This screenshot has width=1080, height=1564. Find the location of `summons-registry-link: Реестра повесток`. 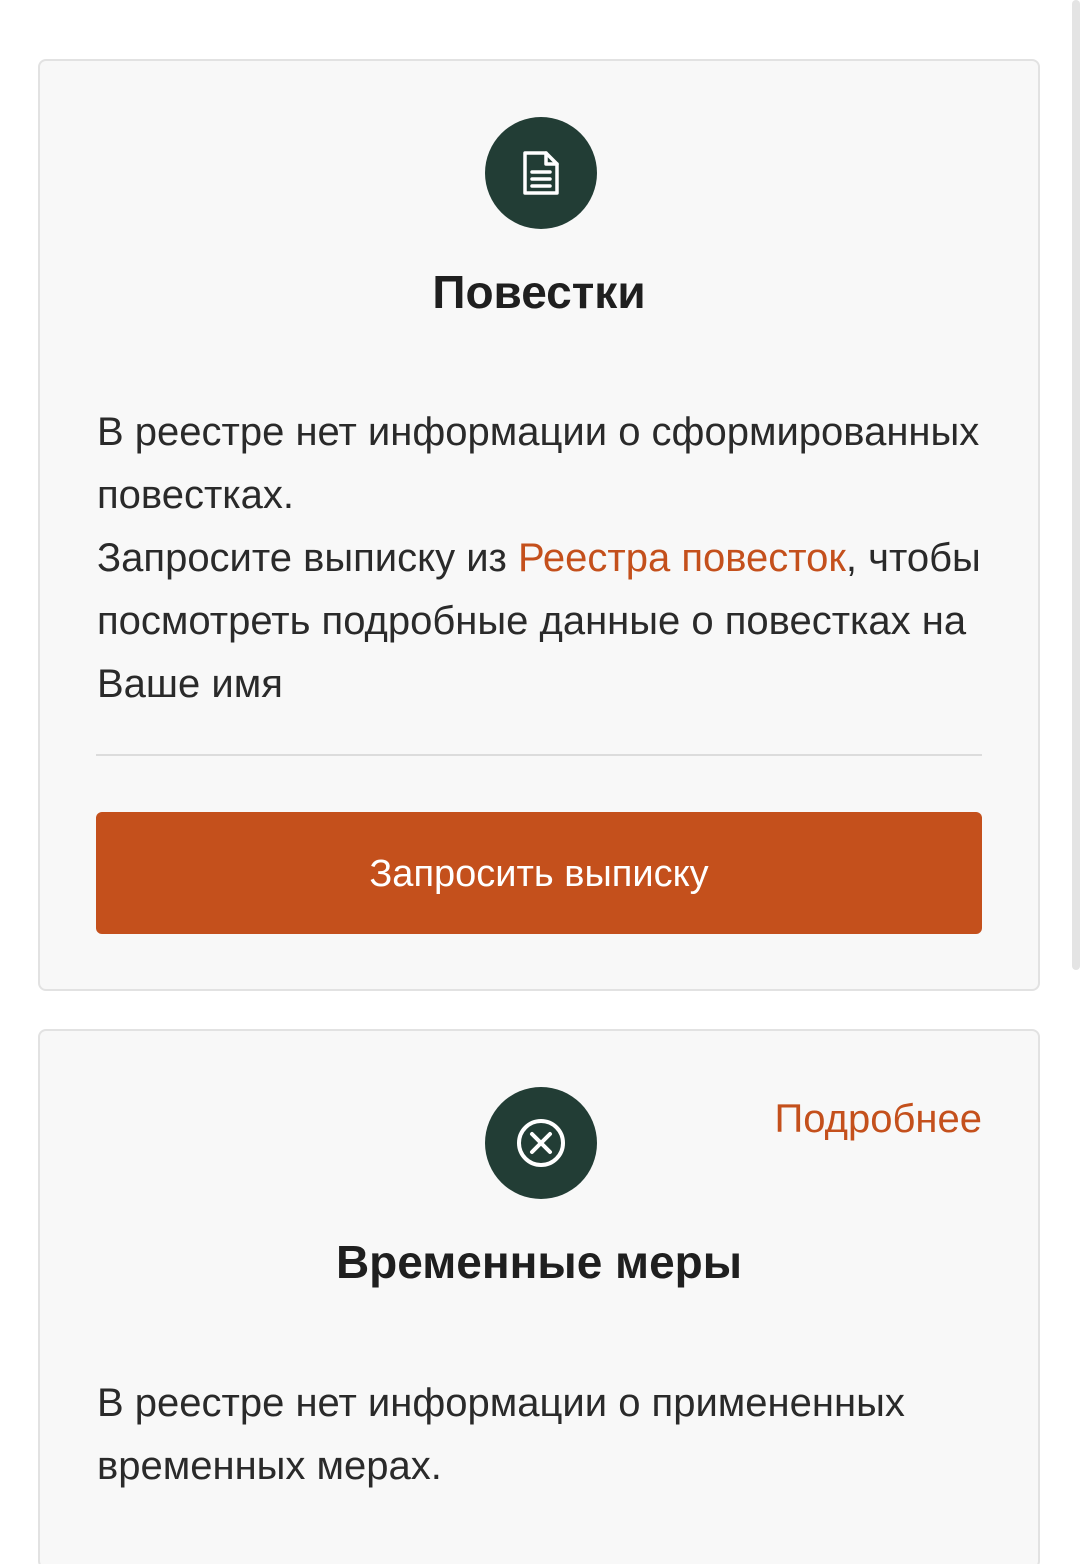

summons-registry-link: Реестра повесток is located at coordinates (682, 558).